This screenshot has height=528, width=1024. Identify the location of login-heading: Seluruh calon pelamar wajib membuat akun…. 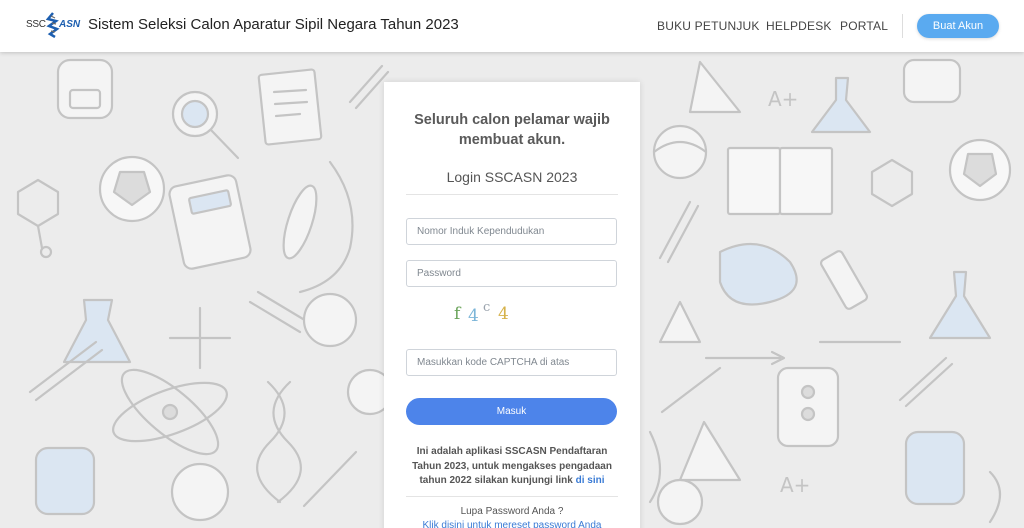
(512, 130).